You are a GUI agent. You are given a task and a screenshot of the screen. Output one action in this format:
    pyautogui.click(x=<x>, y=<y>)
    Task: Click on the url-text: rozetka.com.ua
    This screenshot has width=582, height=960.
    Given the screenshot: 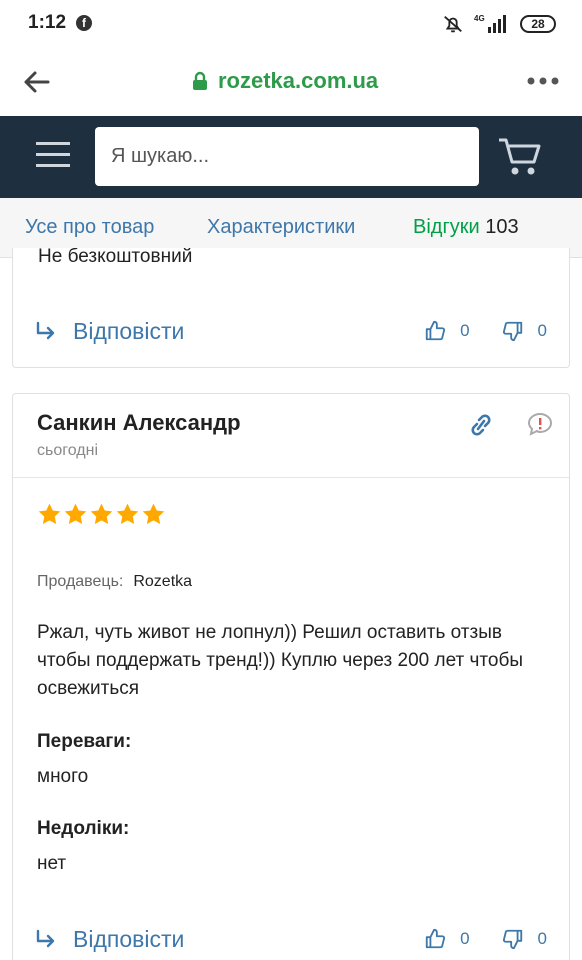 What is the action you would take?
    pyautogui.click(x=298, y=80)
    